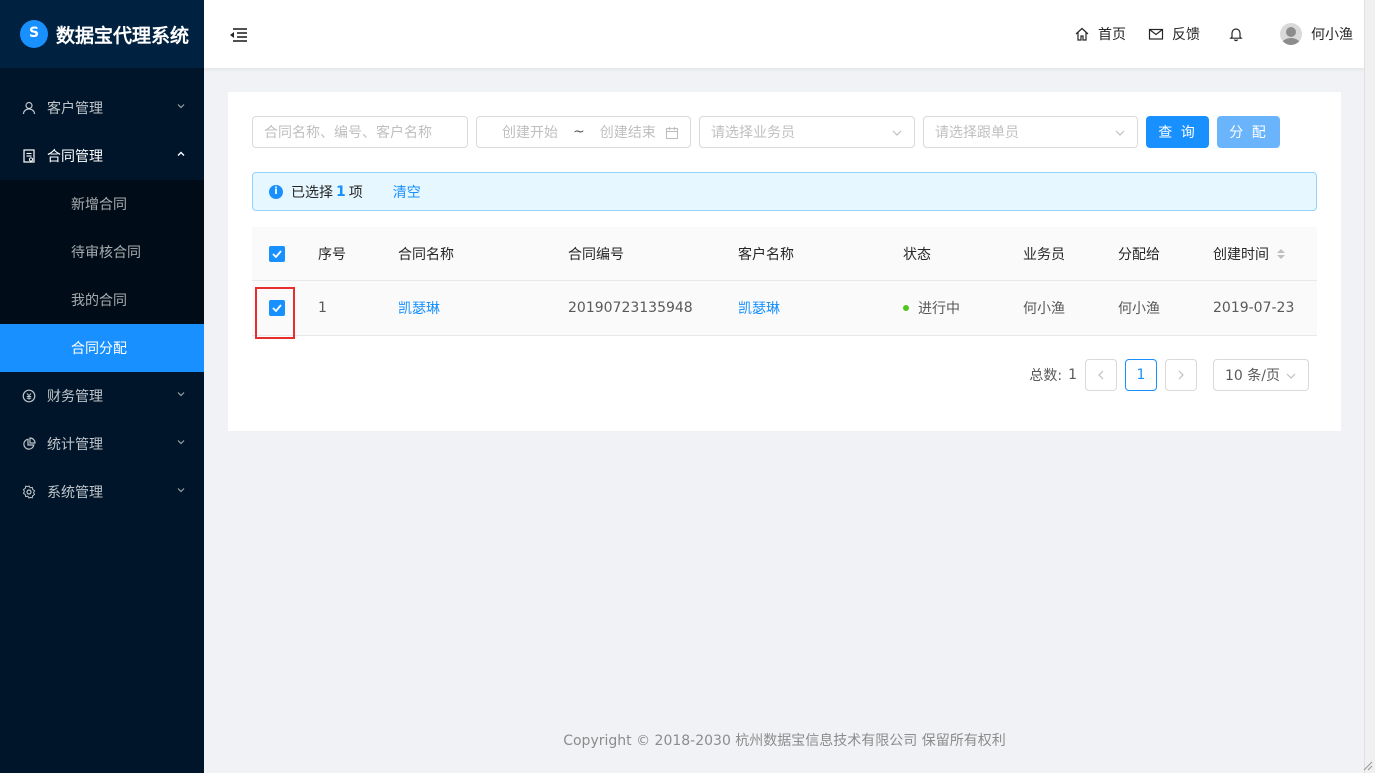 The width and height of the screenshot is (1375, 773). I want to click on selection-count: 1, so click(341, 191).